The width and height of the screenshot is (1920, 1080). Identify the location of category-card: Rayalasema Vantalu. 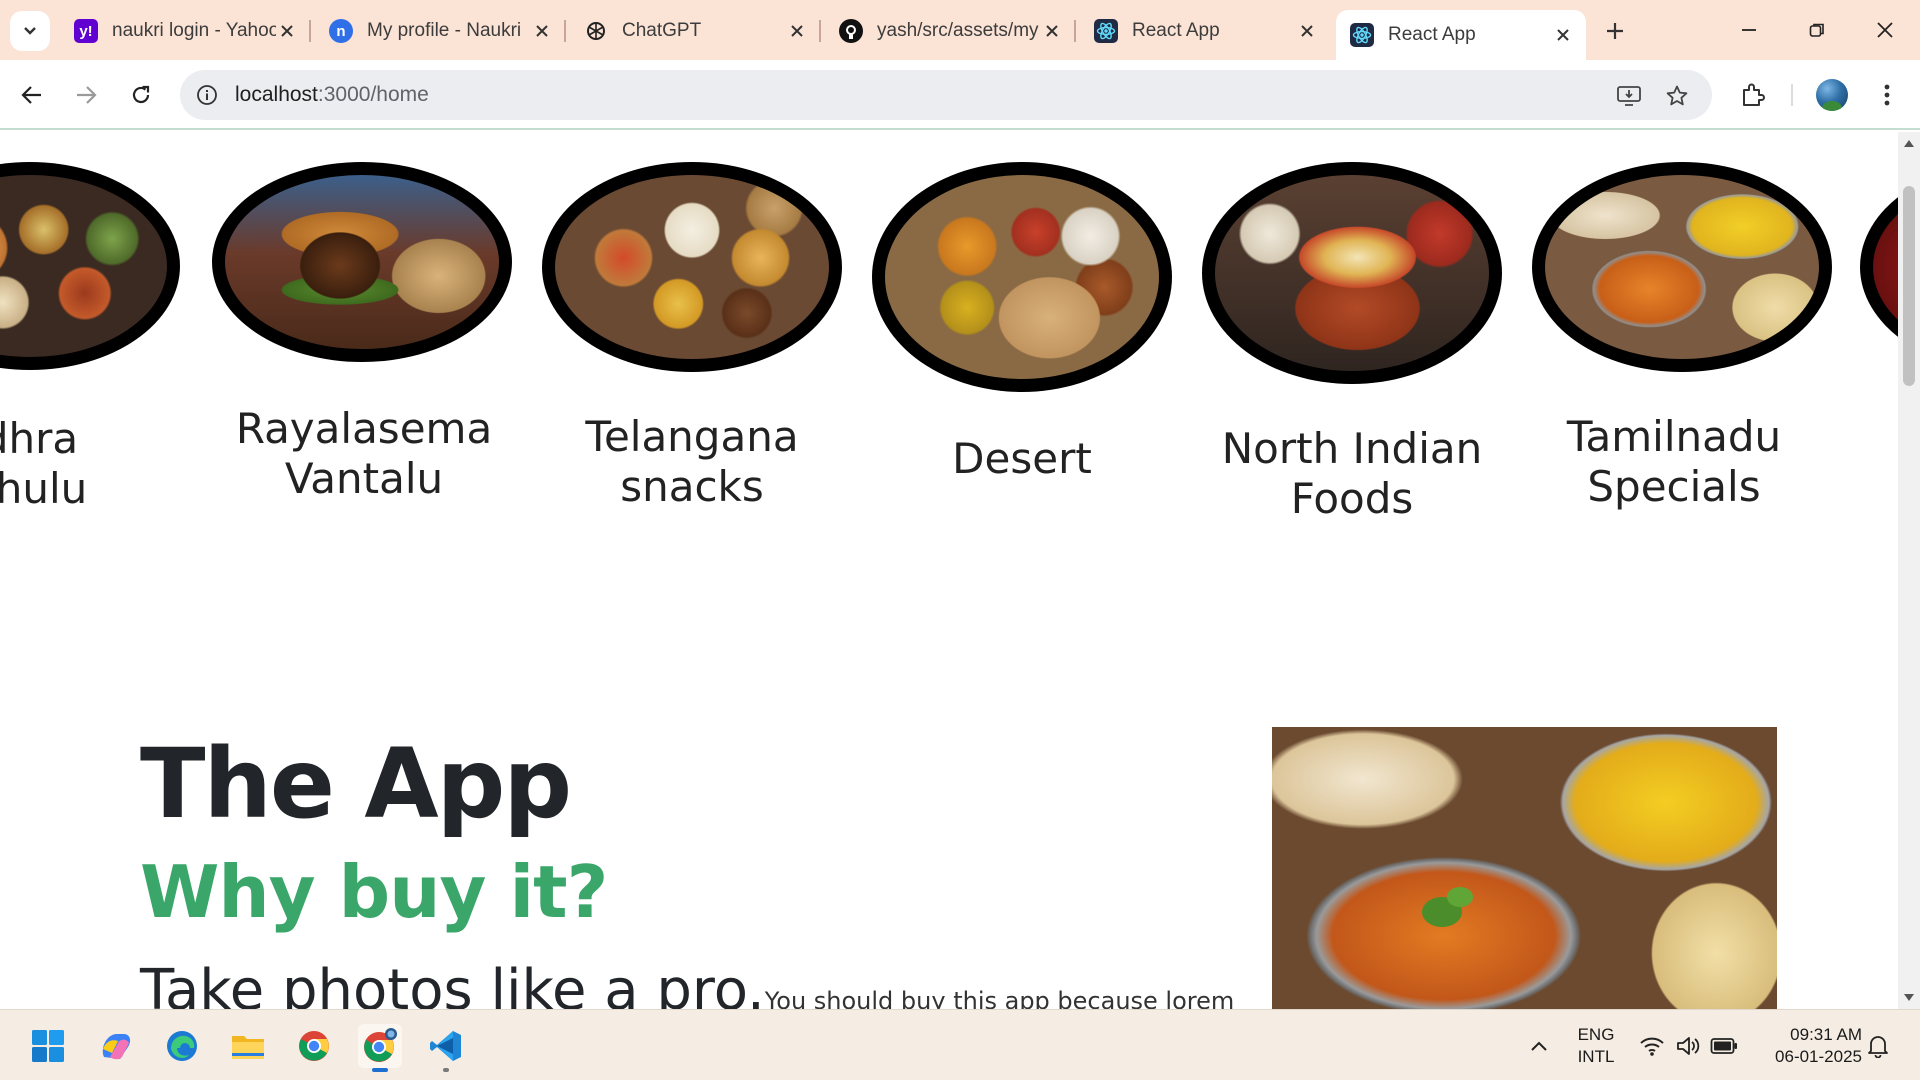
(361, 332).